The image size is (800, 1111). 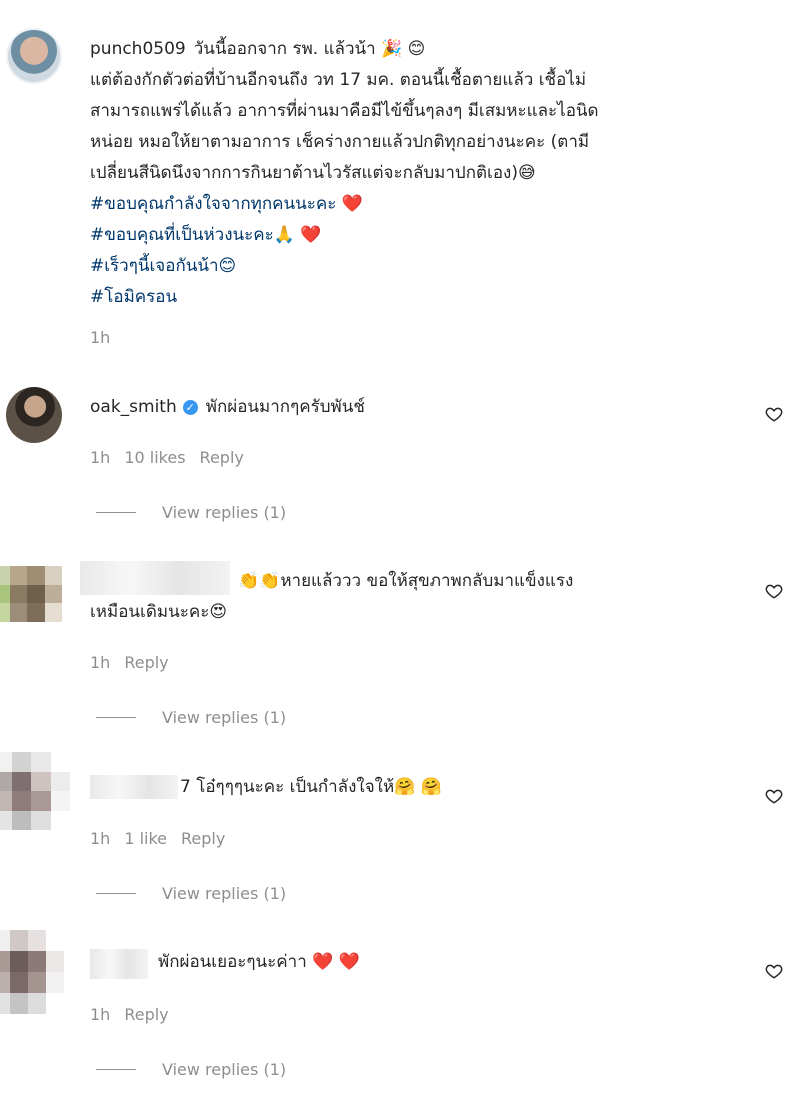 What do you see at coordinates (145, 838) in the screenshot?
I see `comment-likes: 1 like` at bounding box center [145, 838].